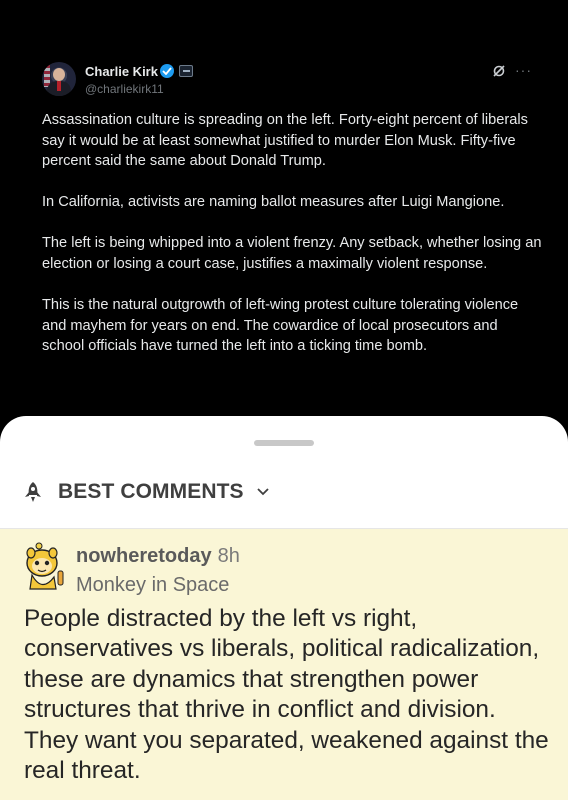  What do you see at coordinates (287, 80) in the screenshot?
I see `tweet-header: Charlie Kirk @charliekirk11 ···` at bounding box center [287, 80].